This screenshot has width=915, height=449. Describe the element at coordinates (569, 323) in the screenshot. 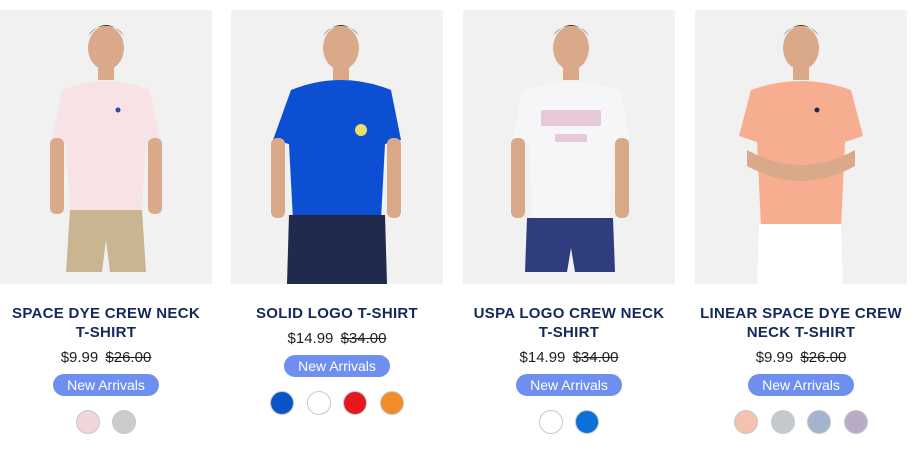

I see `product-title: USPA LOGO CREW NECK T-SHIRT` at that location.